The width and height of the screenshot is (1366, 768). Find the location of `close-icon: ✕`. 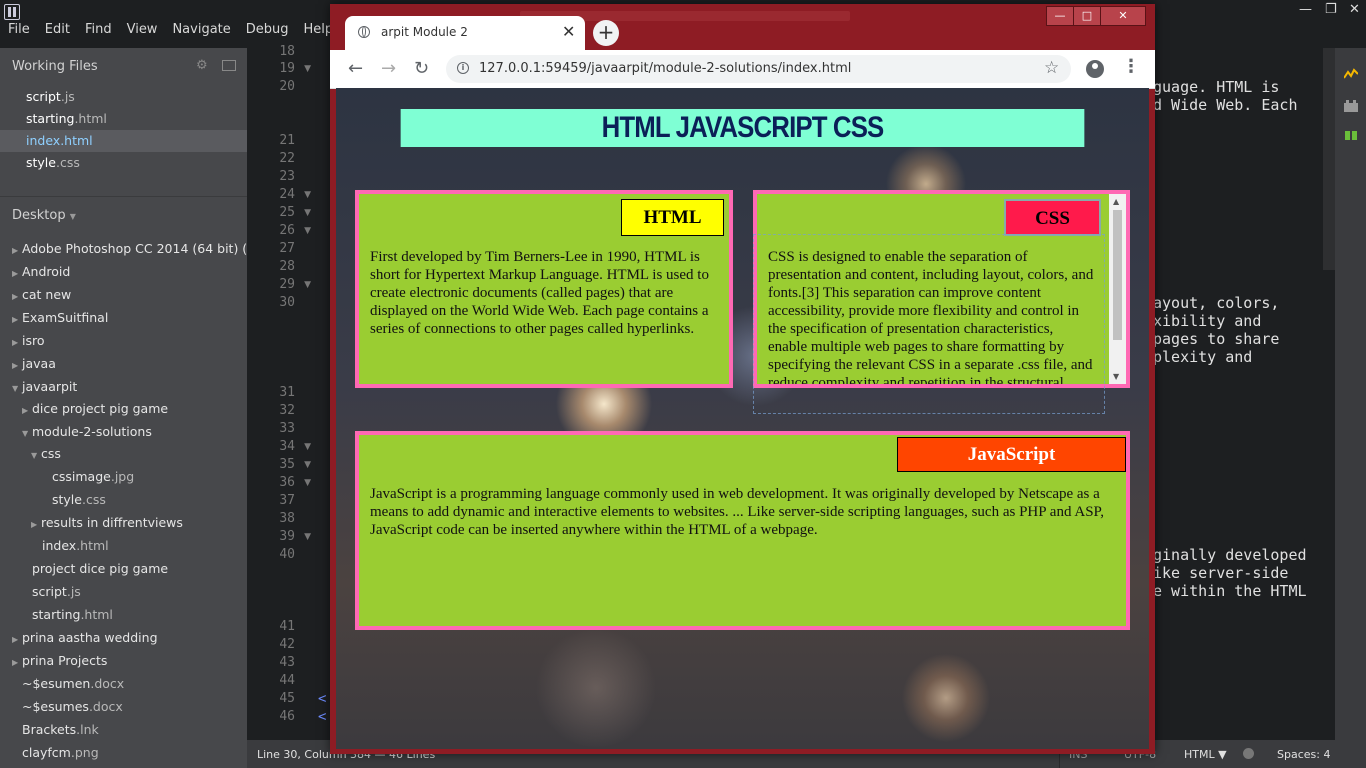

close-icon: ✕ is located at coordinates (1354, 9).